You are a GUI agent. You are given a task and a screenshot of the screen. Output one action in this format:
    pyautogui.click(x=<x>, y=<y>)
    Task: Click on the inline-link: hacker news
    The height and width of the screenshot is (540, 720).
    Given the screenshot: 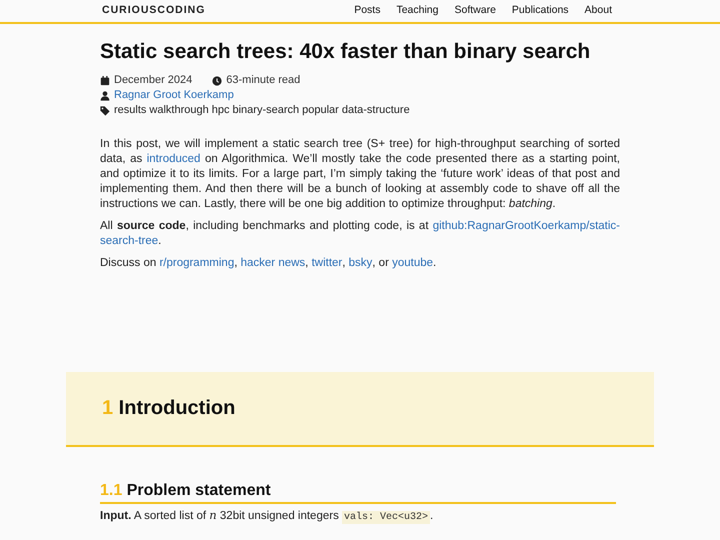 What is the action you would take?
    pyautogui.click(x=273, y=263)
    